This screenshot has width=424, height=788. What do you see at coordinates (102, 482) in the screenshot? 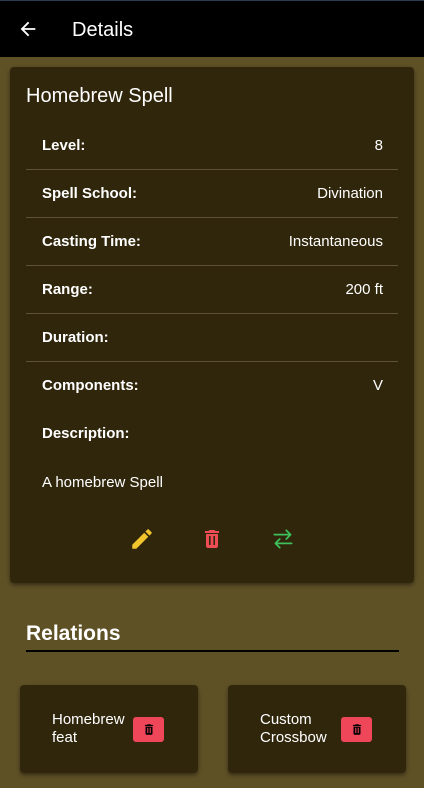
I see `description-text: A homebrew Spell` at bounding box center [102, 482].